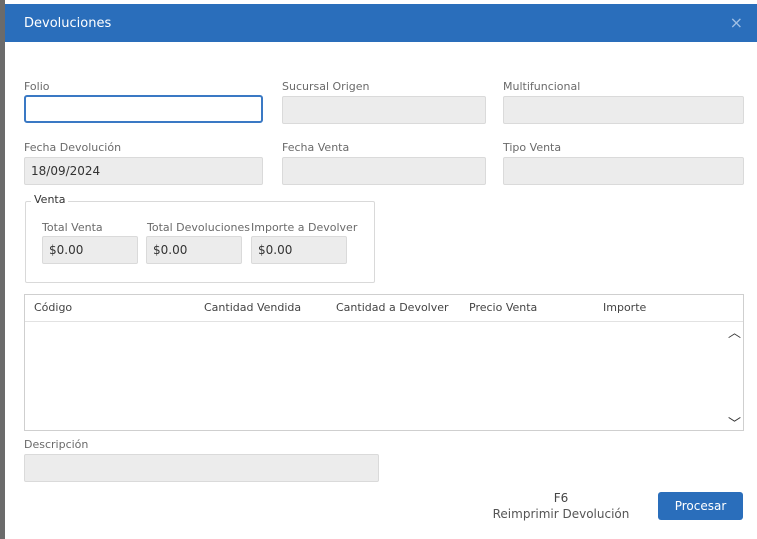 The width and height of the screenshot is (757, 539). What do you see at coordinates (392, 307) in the screenshot?
I see `column-header-cantidad-devolver: Cantidad a Devolver` at bounding box center [392, 307].